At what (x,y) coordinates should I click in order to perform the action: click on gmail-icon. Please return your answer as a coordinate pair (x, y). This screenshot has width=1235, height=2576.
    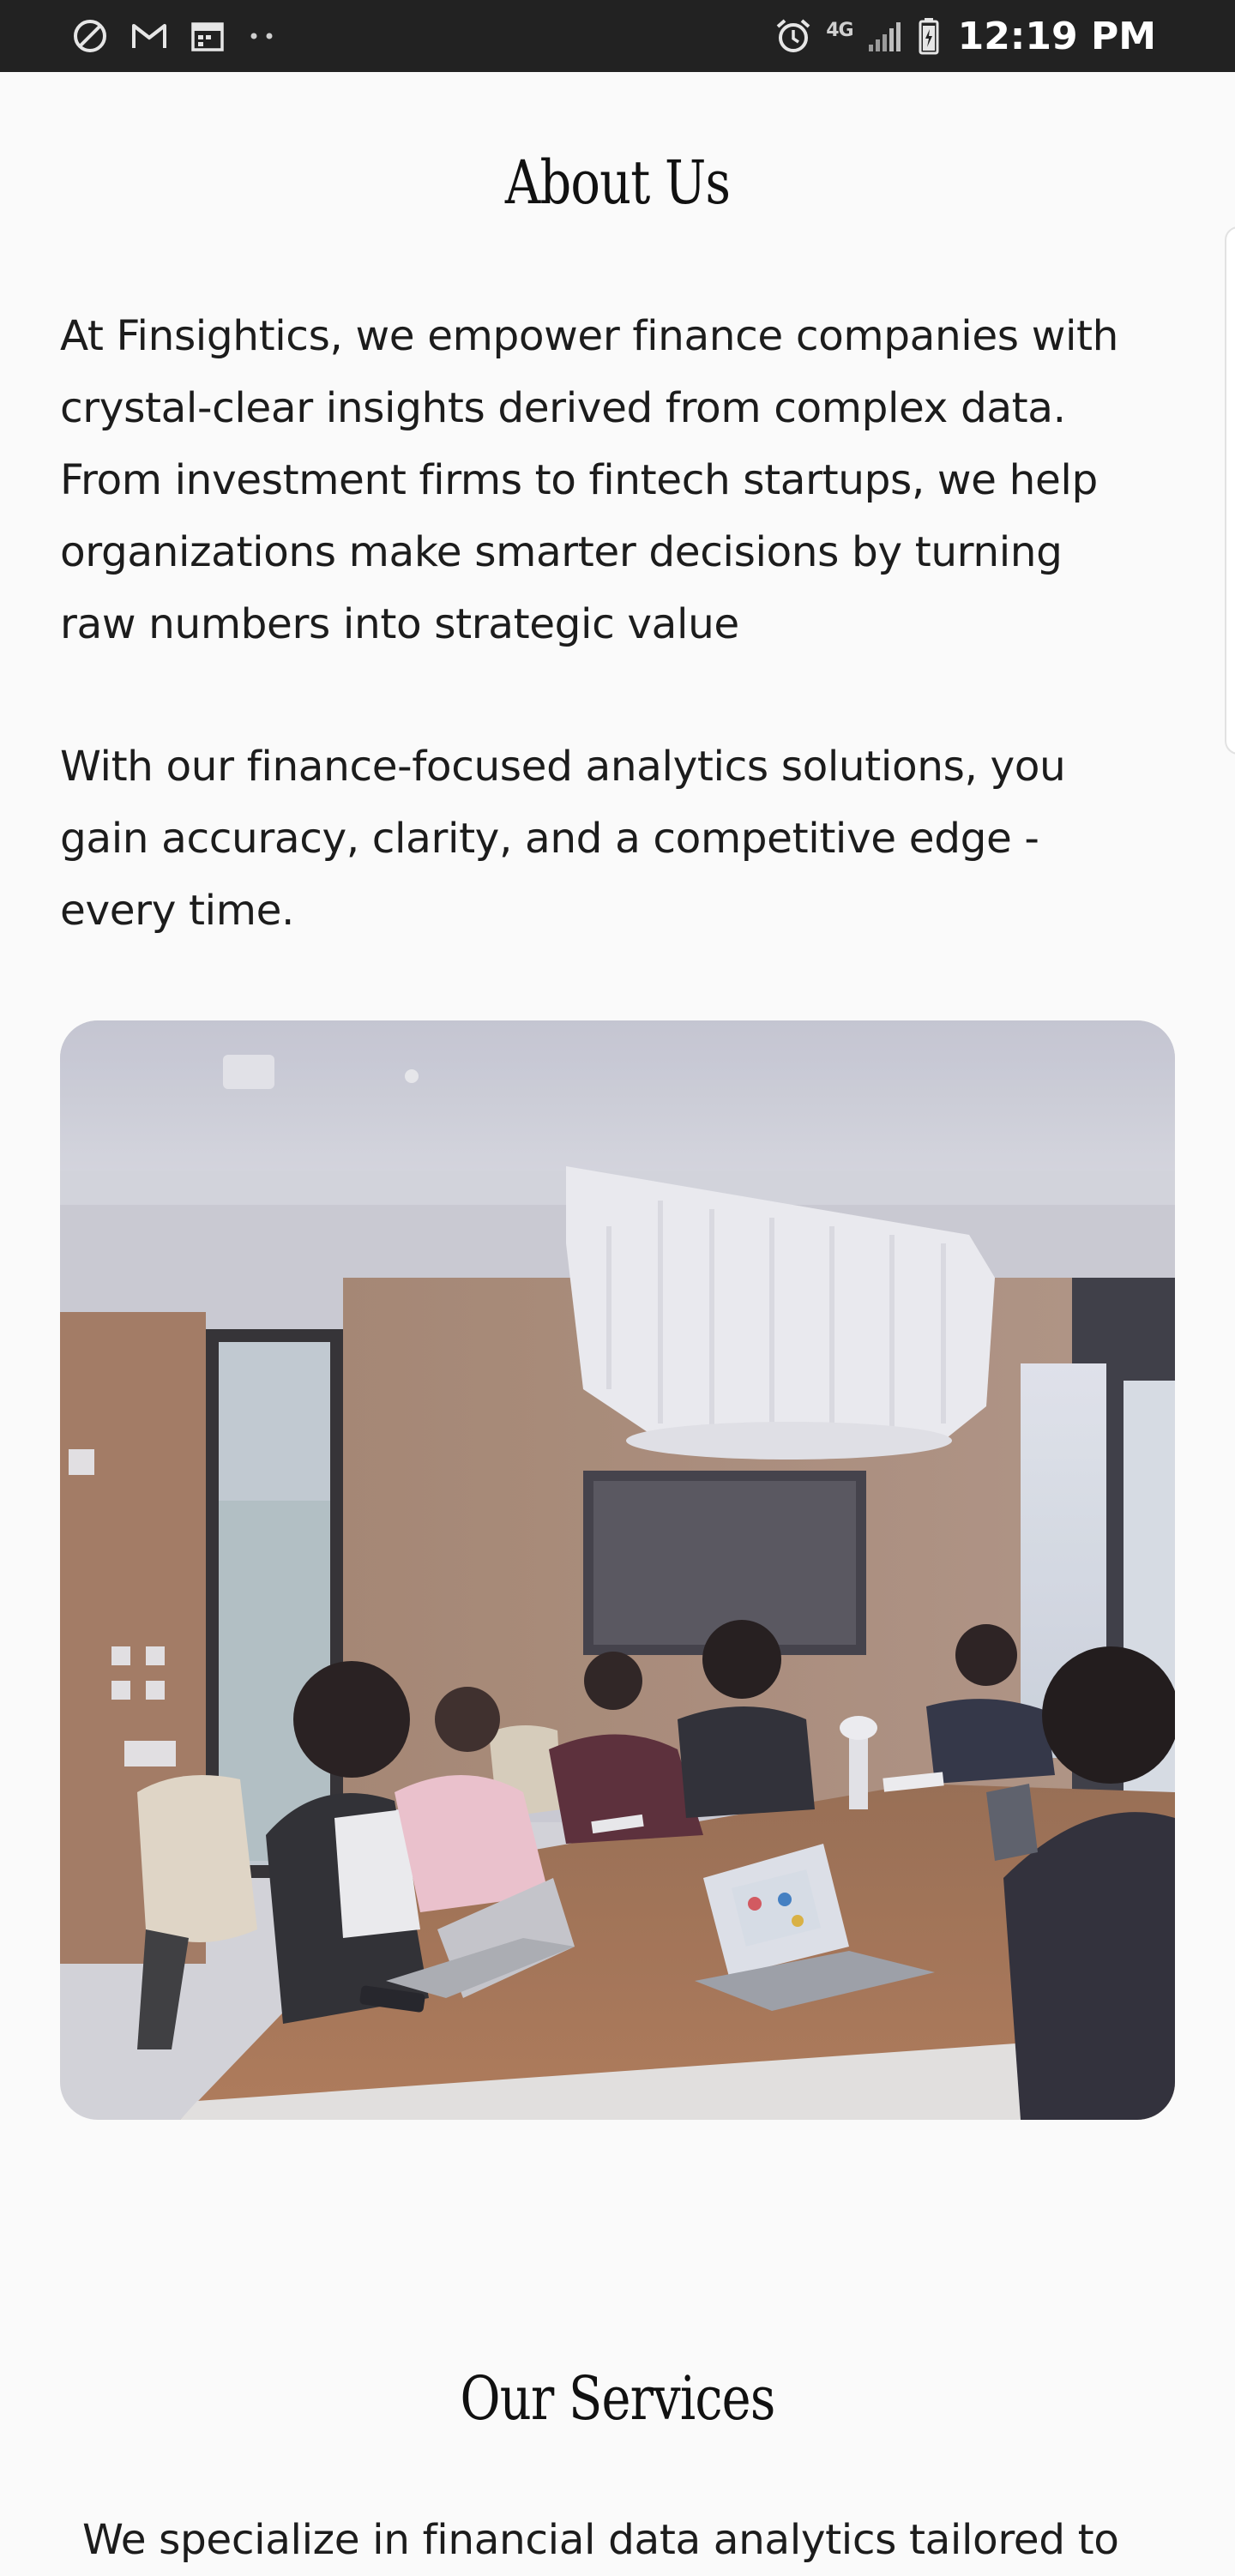
    Looking at the image, I should click on (149, 36).